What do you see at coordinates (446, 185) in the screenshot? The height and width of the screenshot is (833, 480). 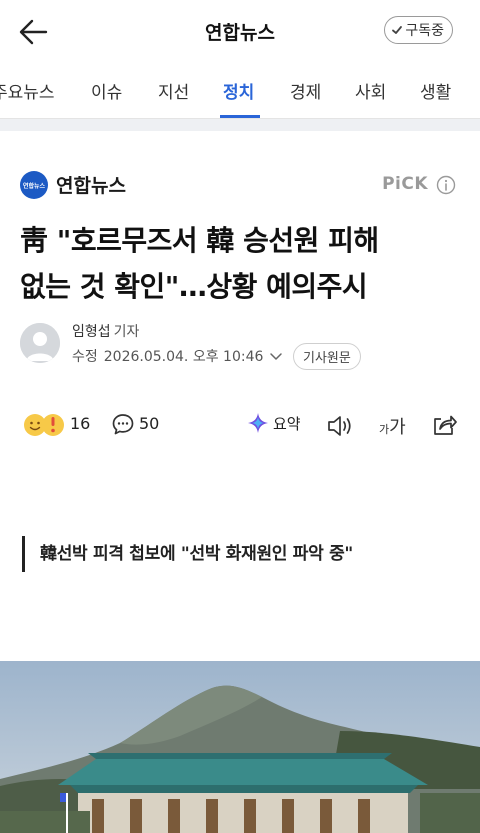 I see `info-icon` at bounding box center [446, 185].